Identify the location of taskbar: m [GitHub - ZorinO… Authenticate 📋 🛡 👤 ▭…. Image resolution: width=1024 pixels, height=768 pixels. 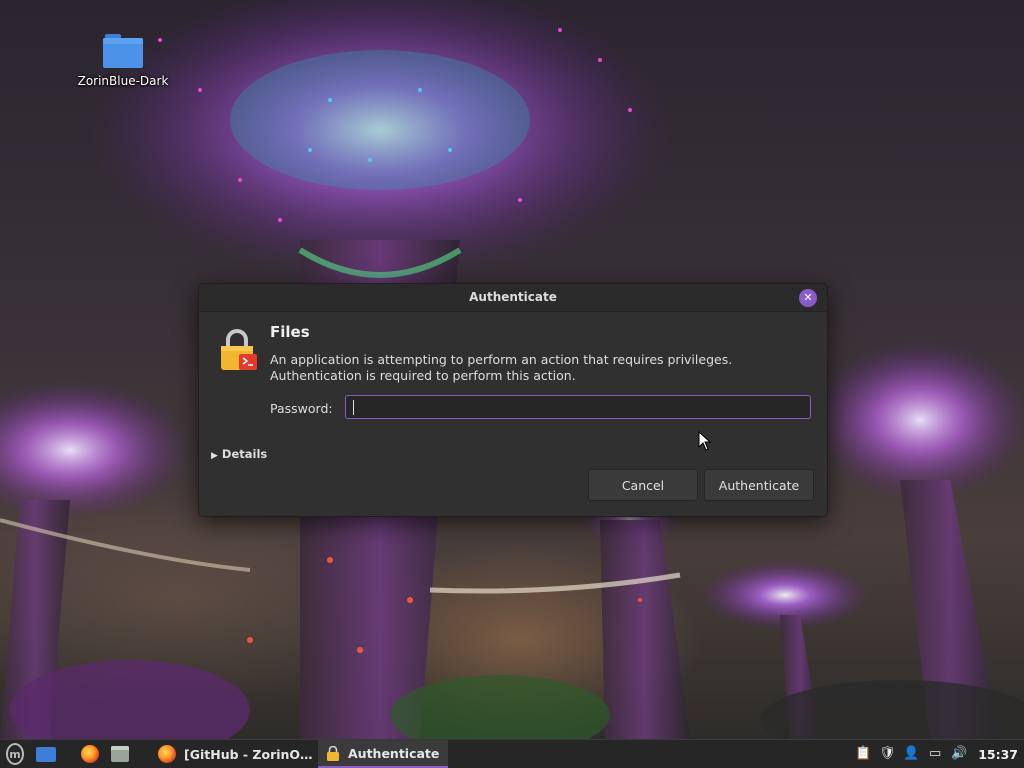
(512, 753).